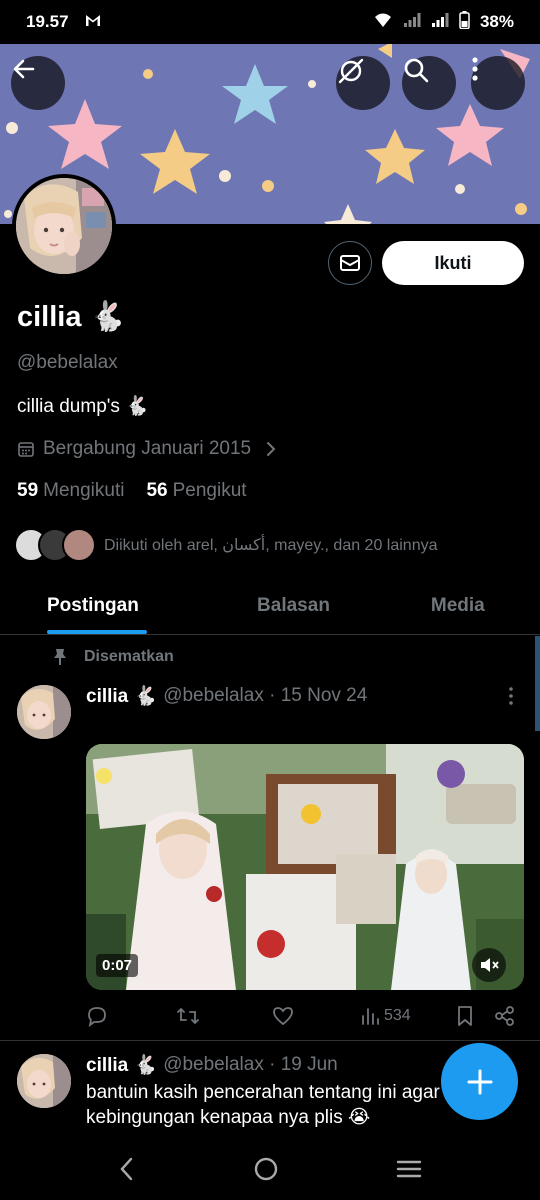  I want to click on profile-tabs: Postingan Balasan Media, so click(270, 606).